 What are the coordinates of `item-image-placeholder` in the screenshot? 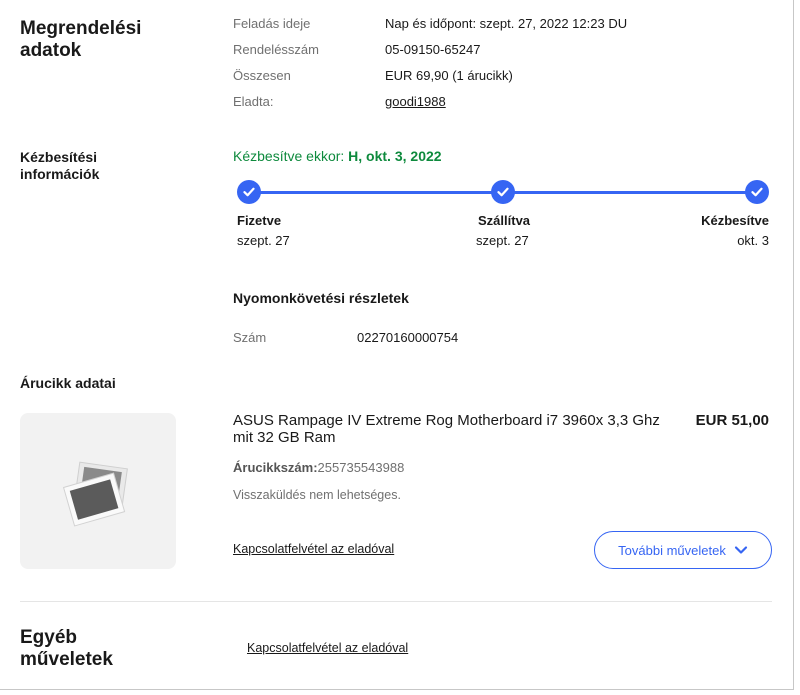 It's located at (98, 491).